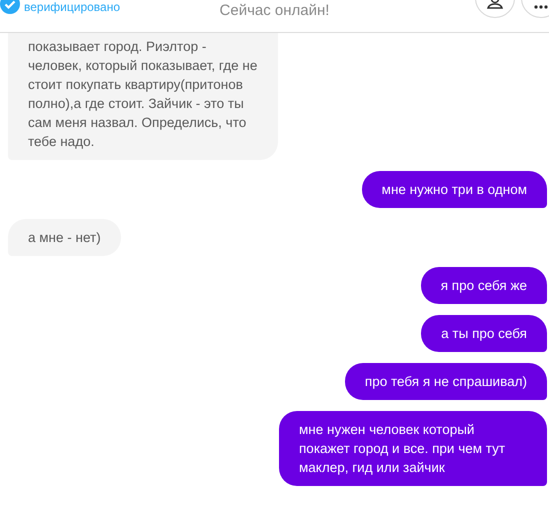 This screenshot has height=511, width=549. Describe the element at coordinates (143, 96) in the screenshot. I see `received-message: показывает город. Риэлтор - человек, который показывает, где не стоит покупать квартиру(притонов полно),а где стоит. Зайчик - это ты сам меня назвал. Определись, что тебе надо.` at that location.